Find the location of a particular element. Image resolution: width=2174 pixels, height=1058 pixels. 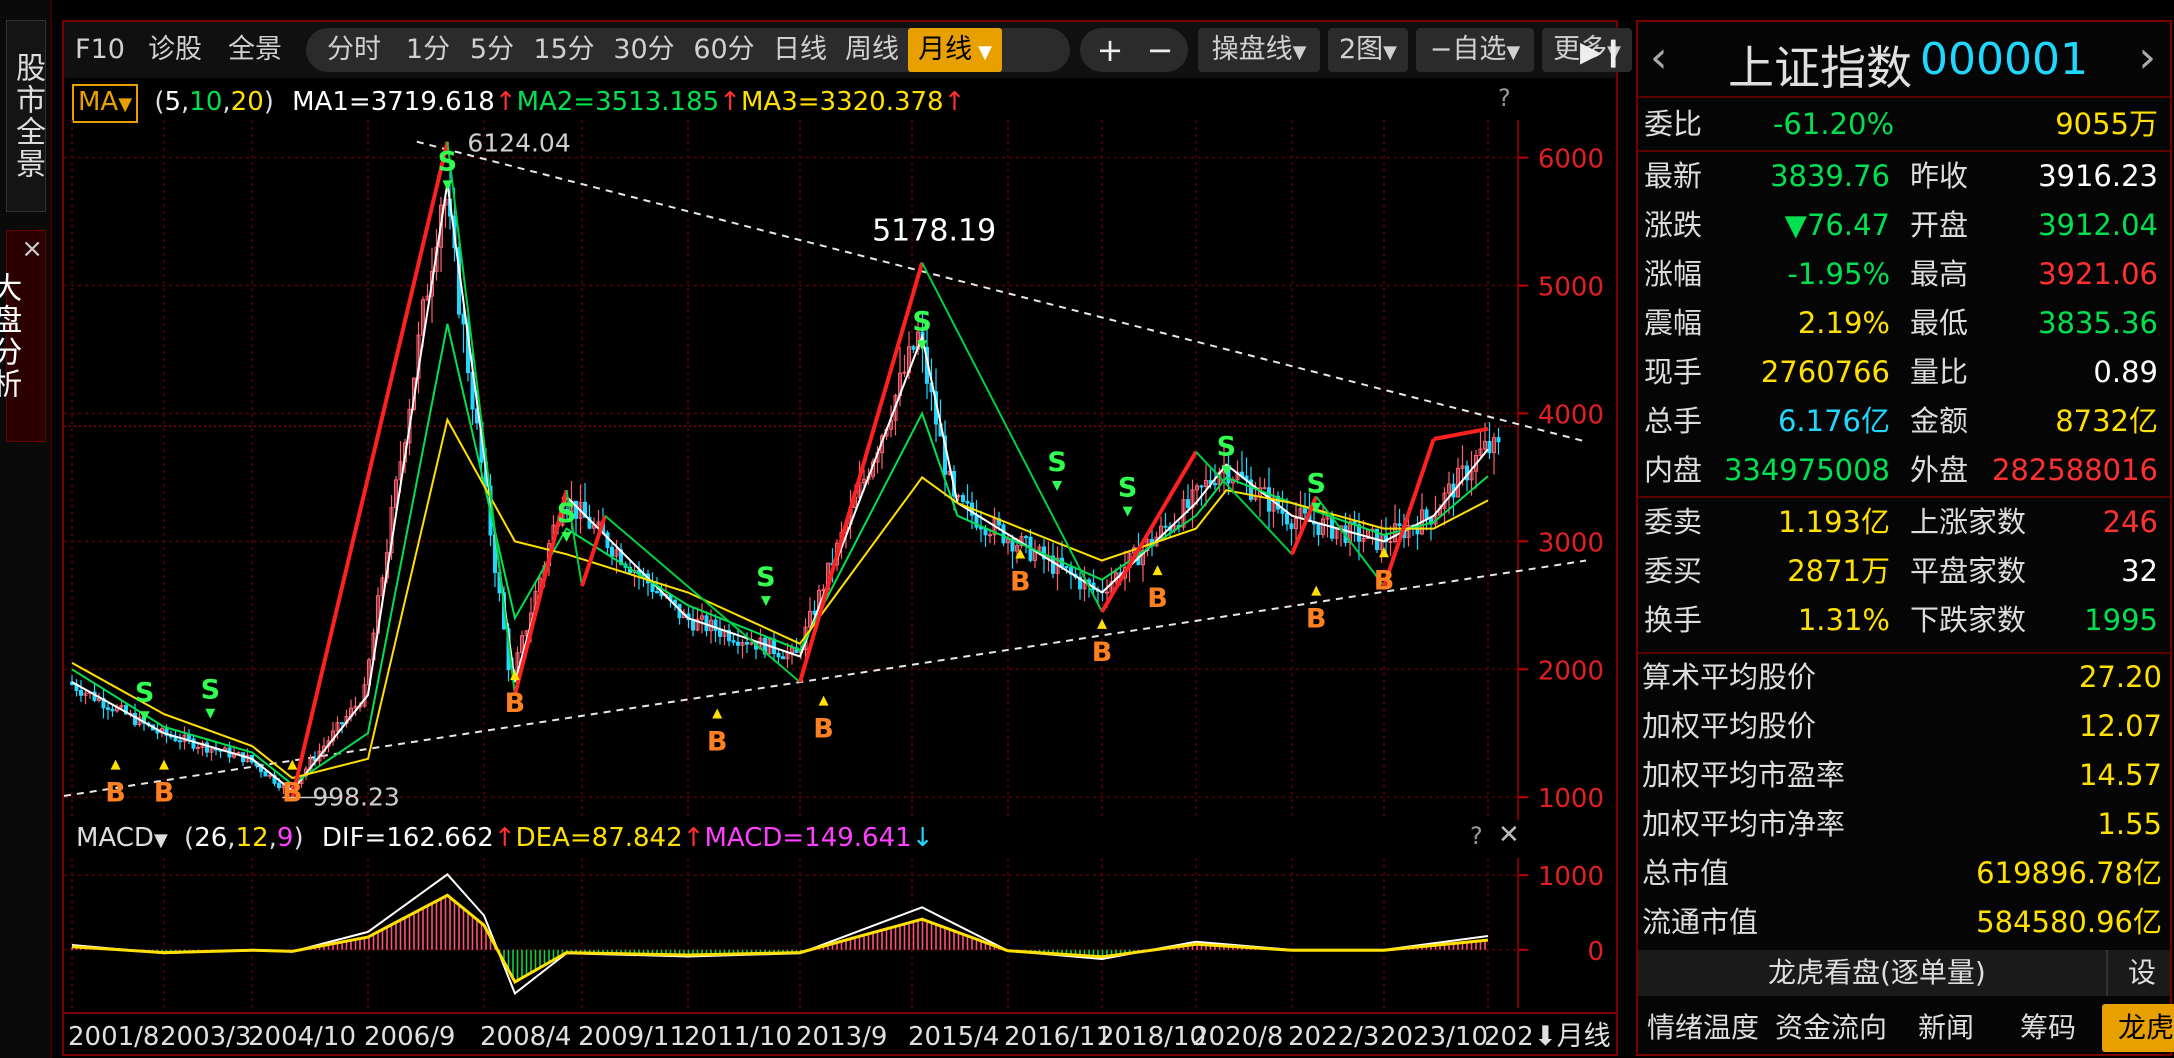

quote-label: 震幅 is located at coordinates (1673, 323).